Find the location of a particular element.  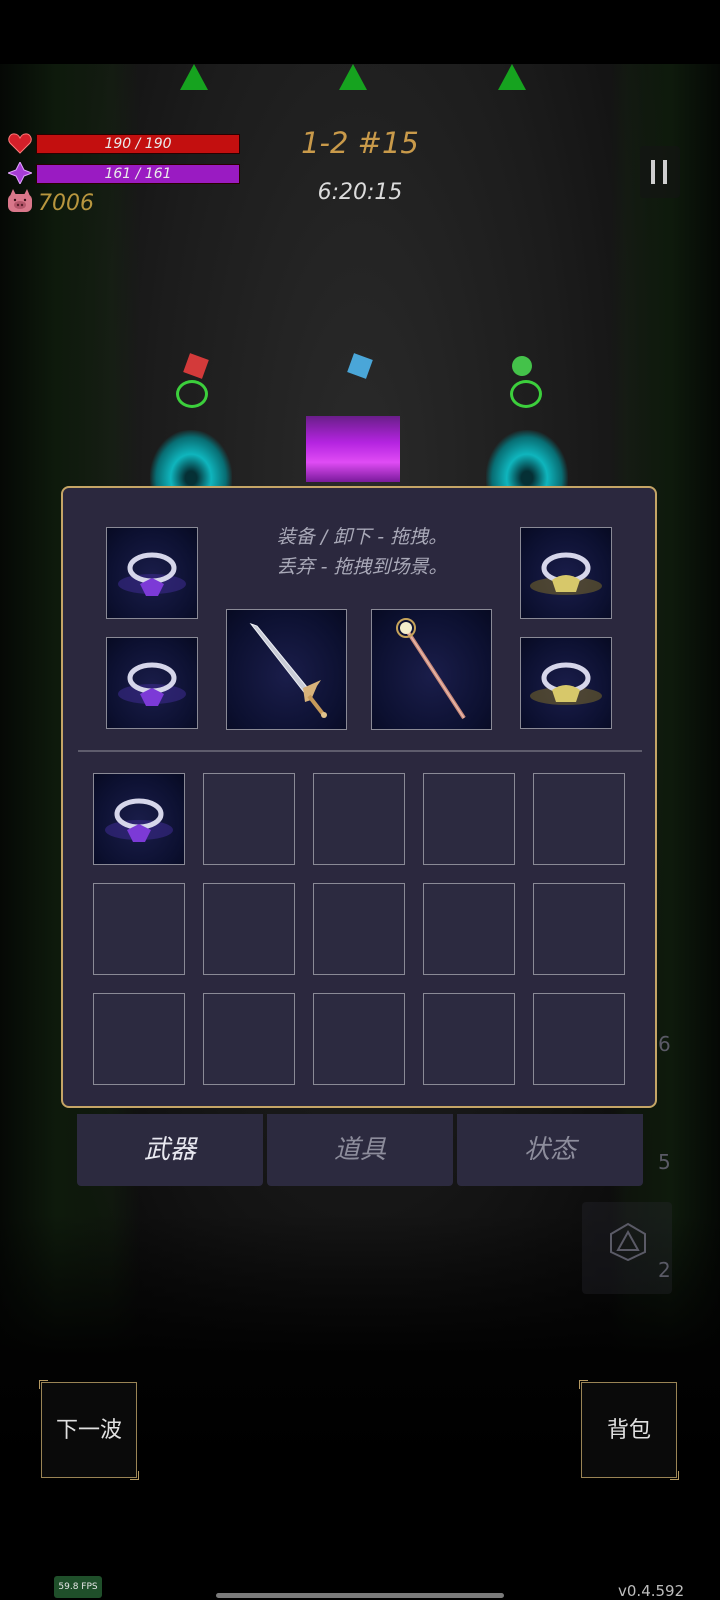

hint-line-1: 装备 / 卸下 - 拖拽。 is located at coordinates (362, 537).